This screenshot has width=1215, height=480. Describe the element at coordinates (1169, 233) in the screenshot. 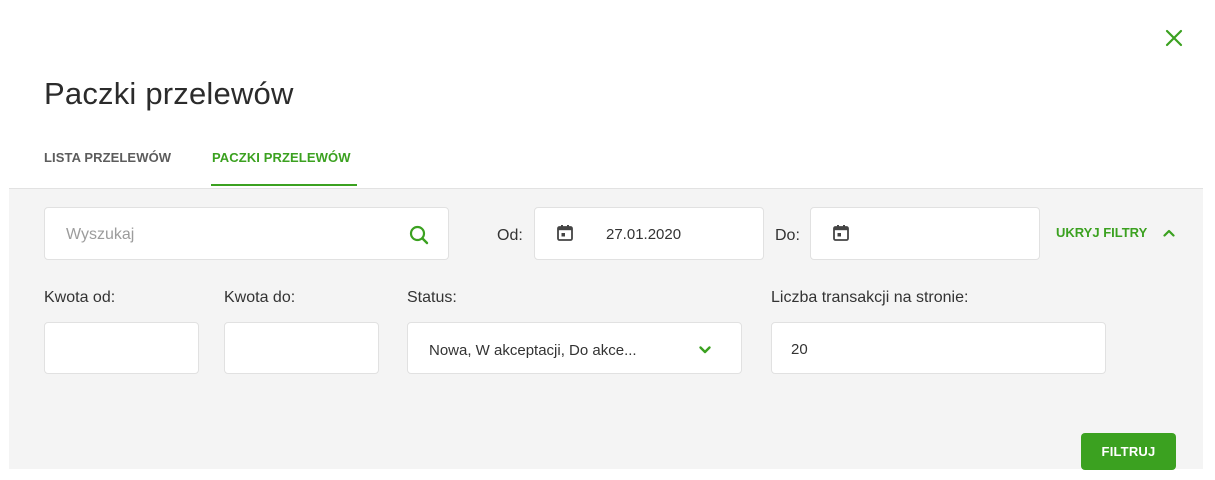

I see `chevron-up-icon` at that location.